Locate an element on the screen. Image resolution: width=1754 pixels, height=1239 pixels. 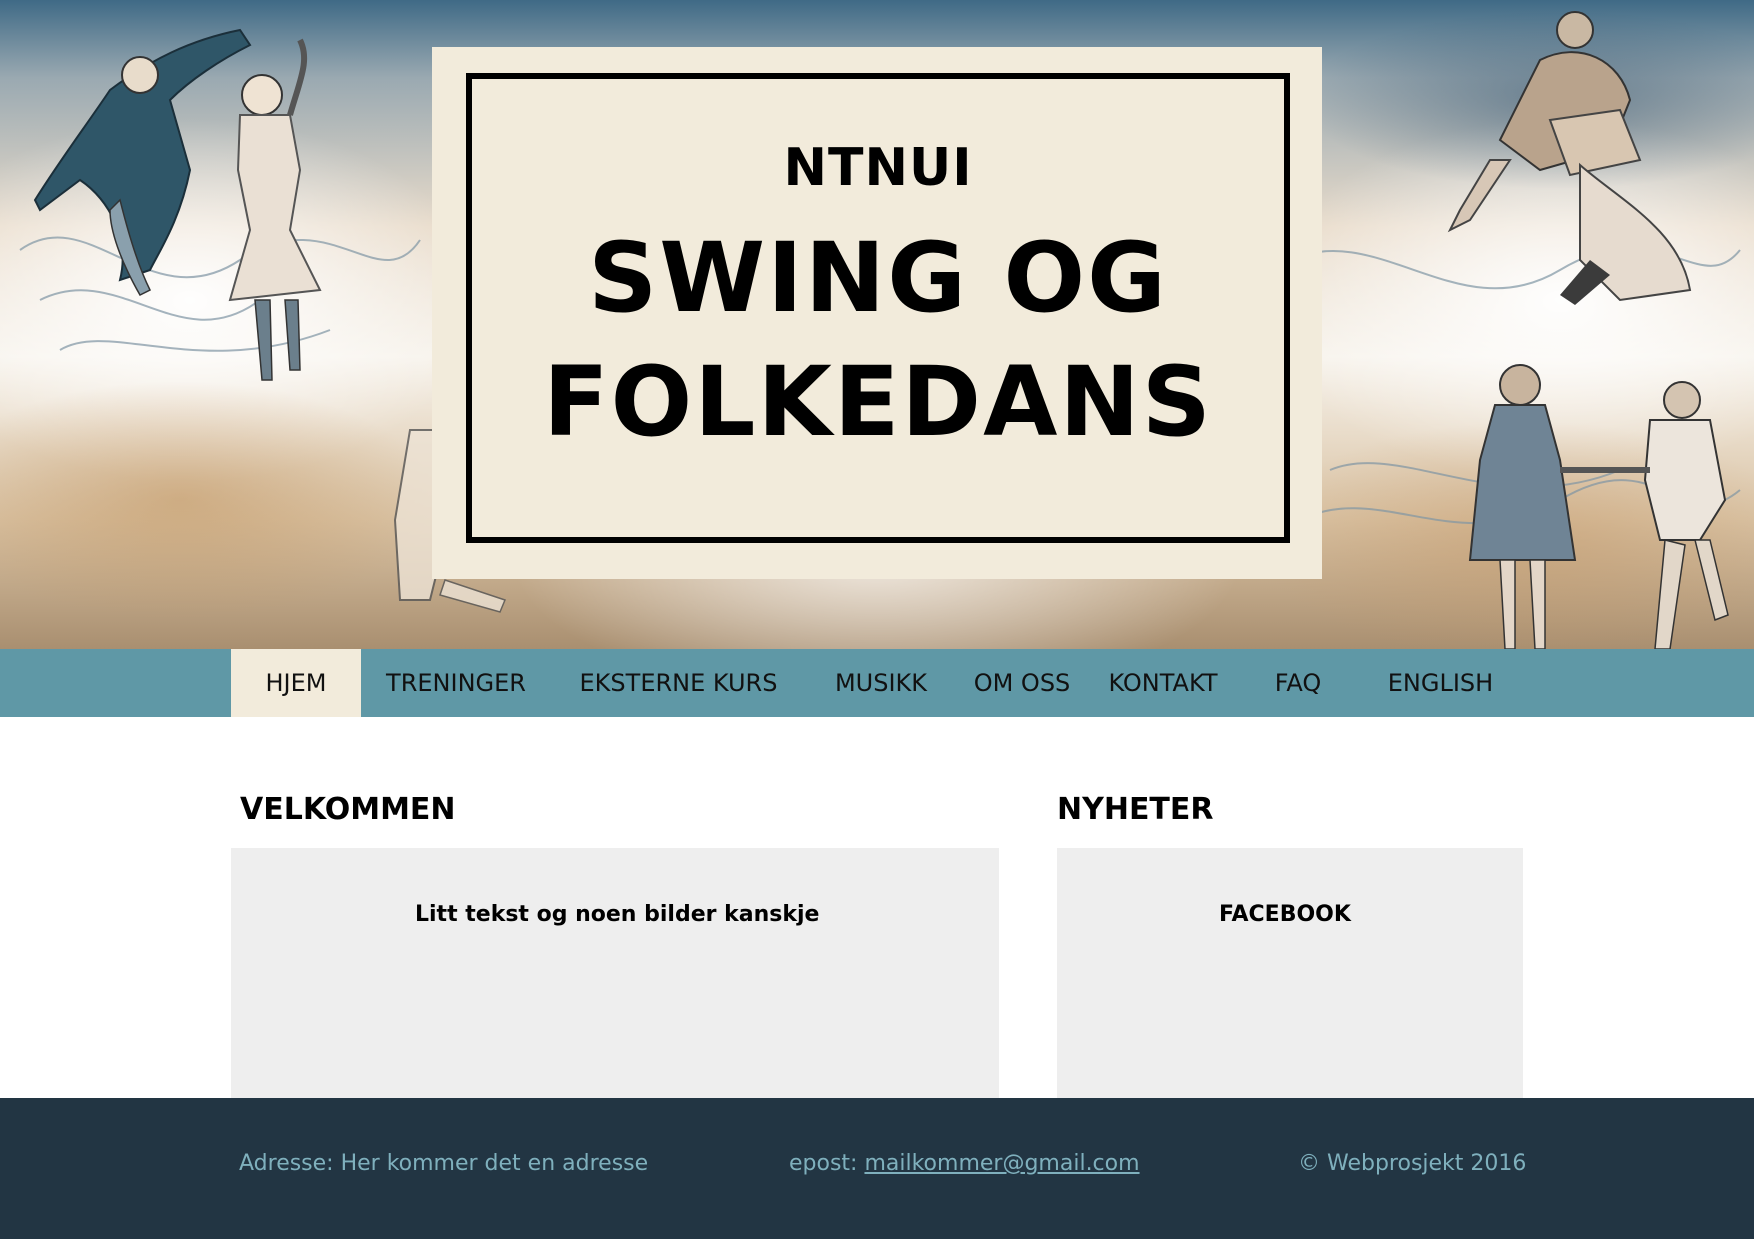
dancer-left-man is located at coordinates (142, 162).